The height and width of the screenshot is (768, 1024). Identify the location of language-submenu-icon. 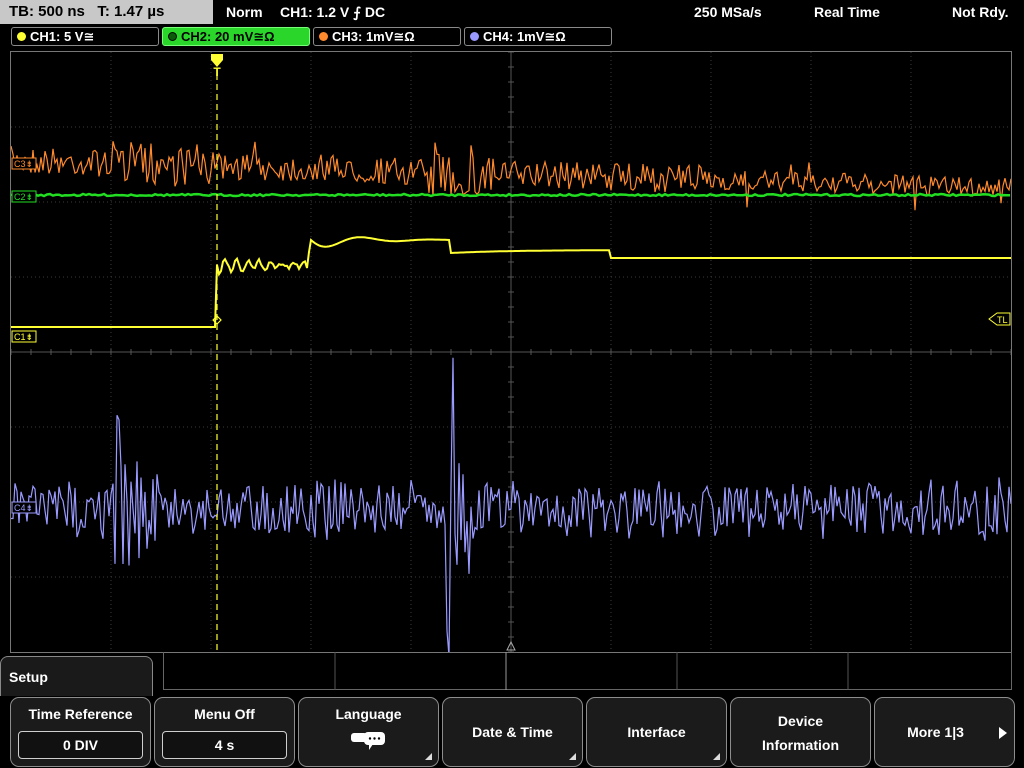
(428, 756).